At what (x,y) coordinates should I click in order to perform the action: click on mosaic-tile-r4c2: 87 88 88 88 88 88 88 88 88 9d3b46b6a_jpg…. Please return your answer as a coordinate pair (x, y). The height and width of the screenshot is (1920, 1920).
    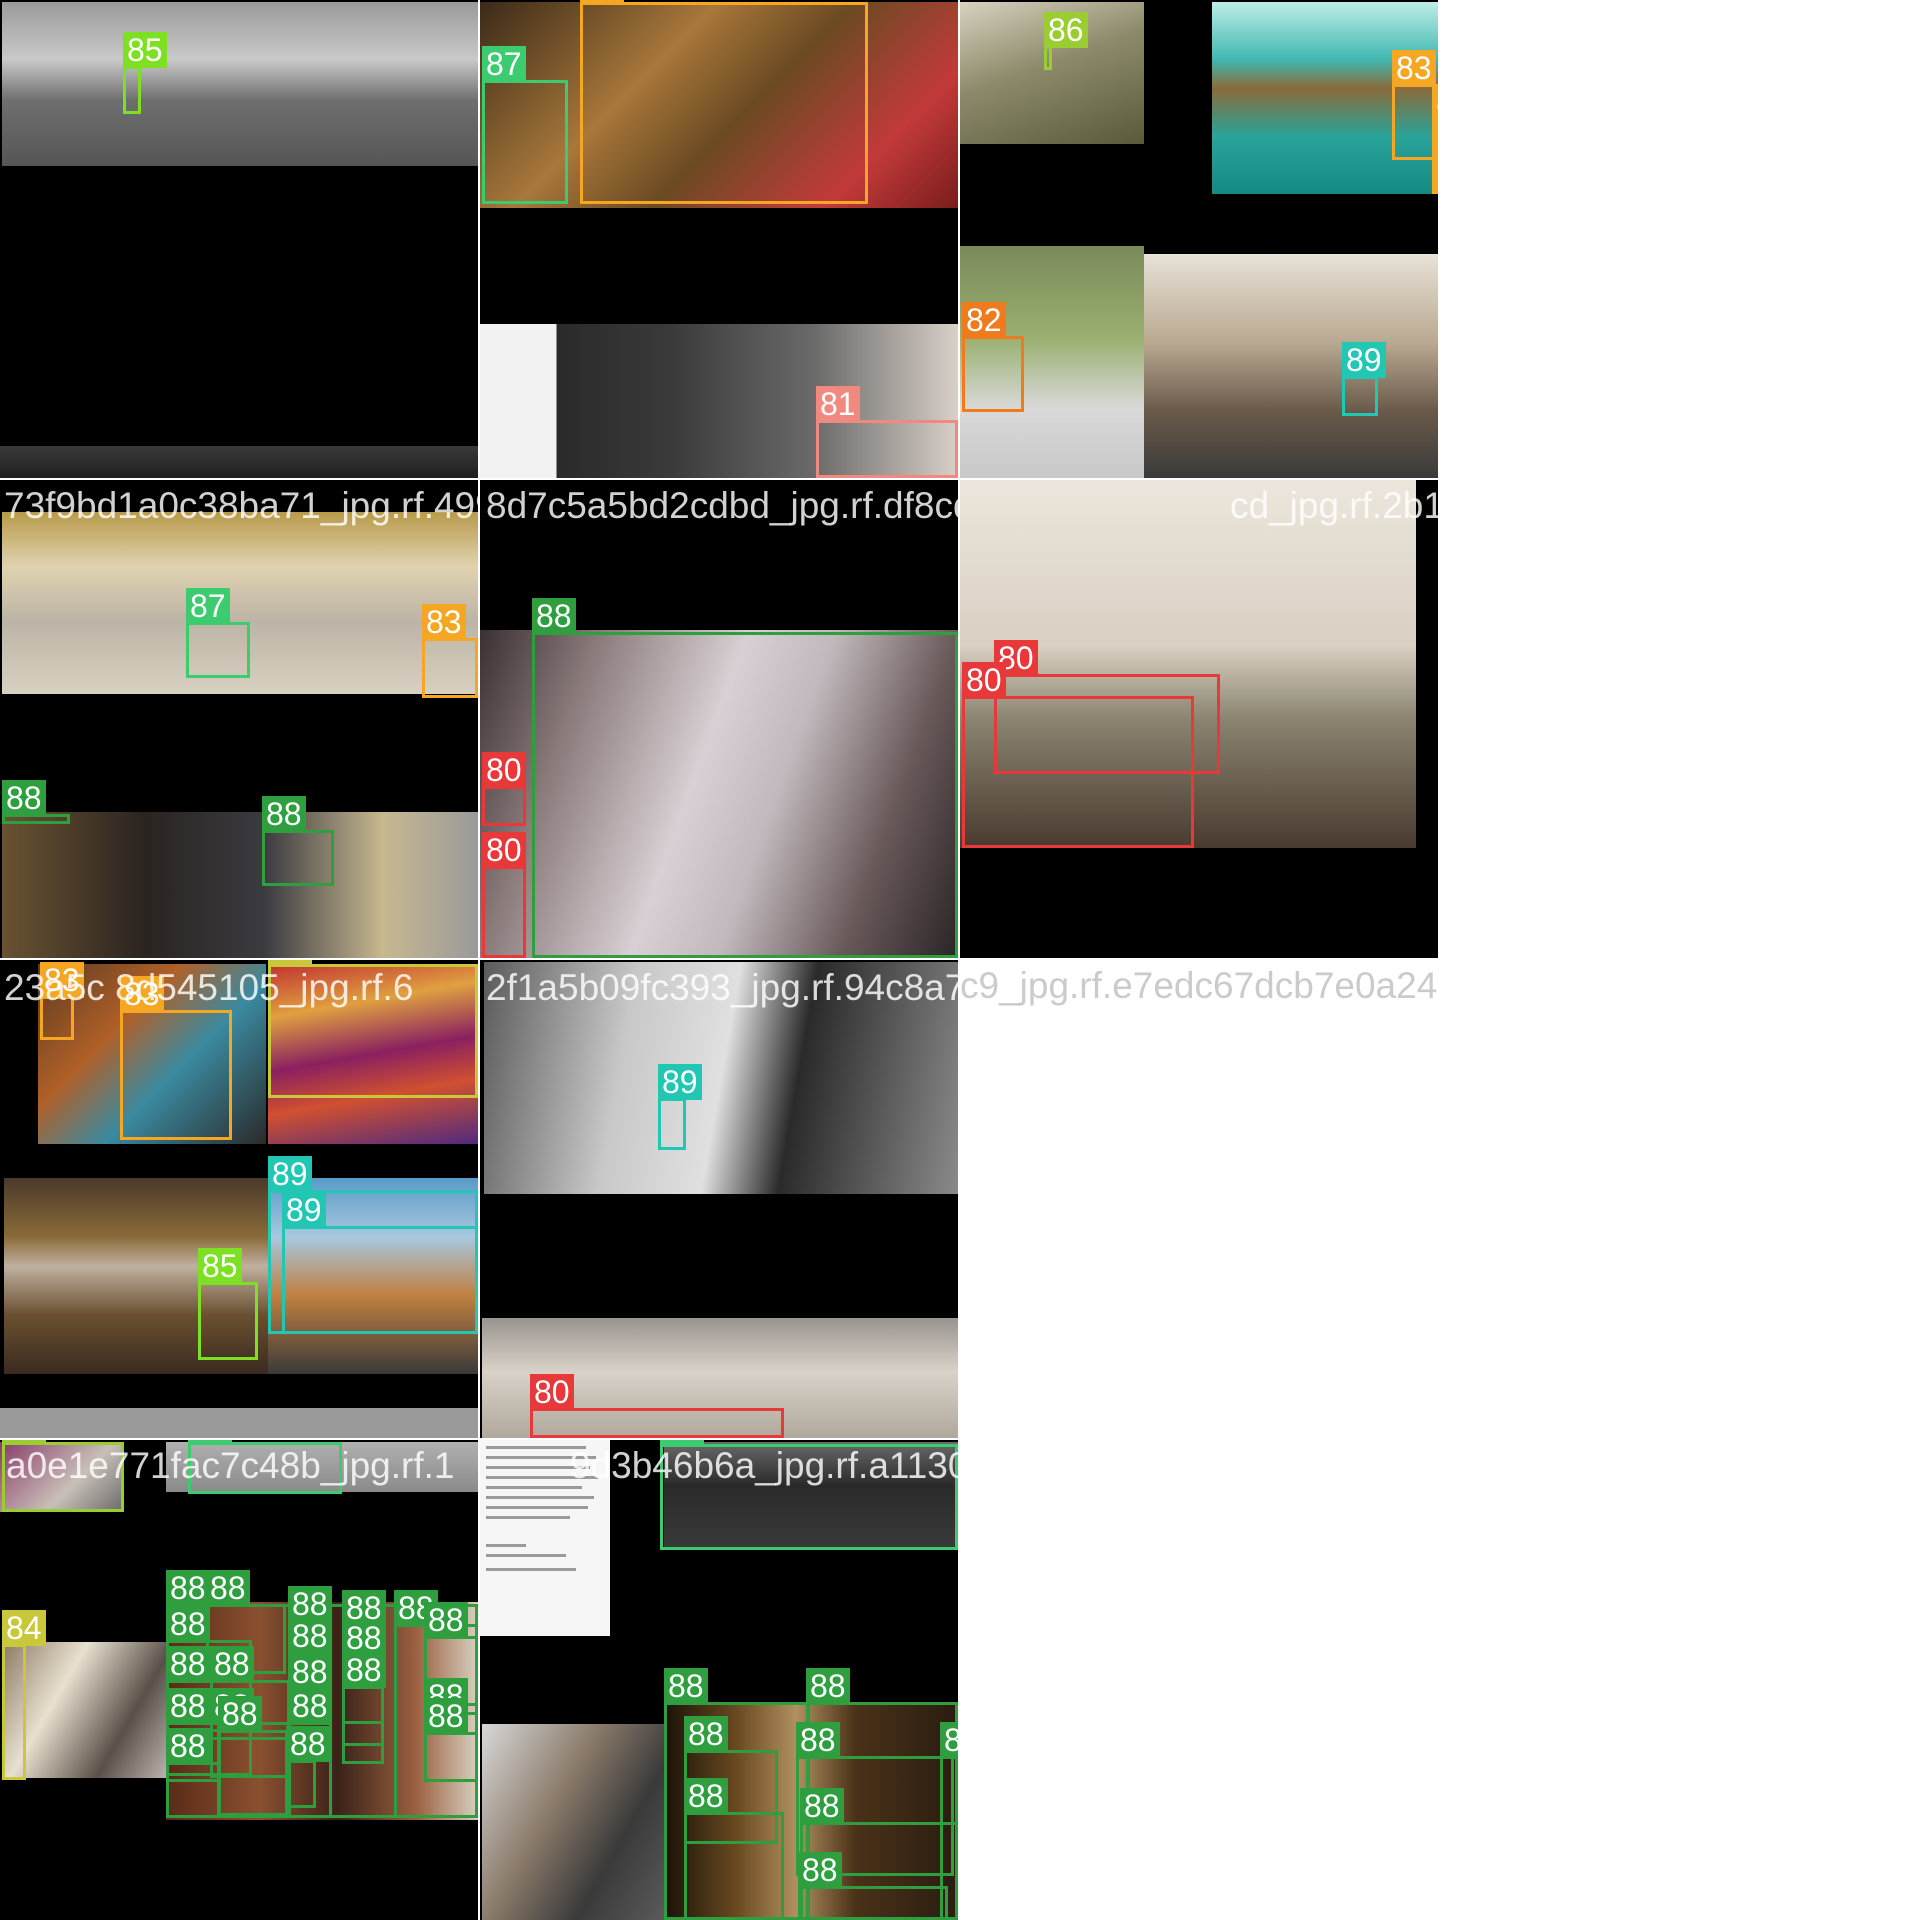
    Looking at the image, I should click on (719, 1680).